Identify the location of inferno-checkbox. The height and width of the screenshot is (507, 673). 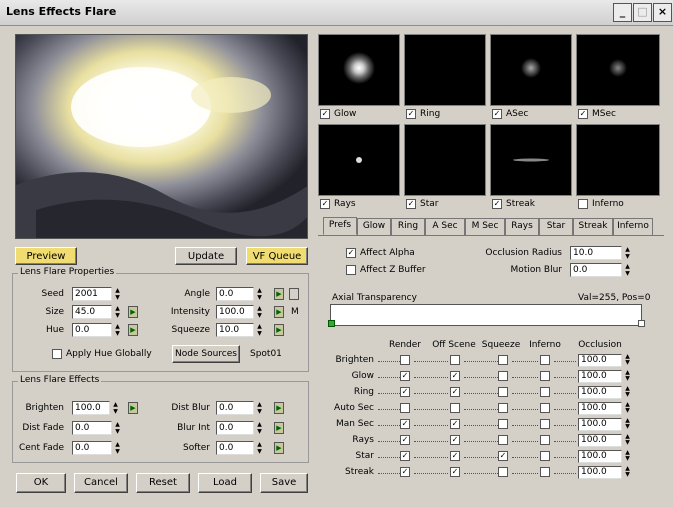
(583, 204).